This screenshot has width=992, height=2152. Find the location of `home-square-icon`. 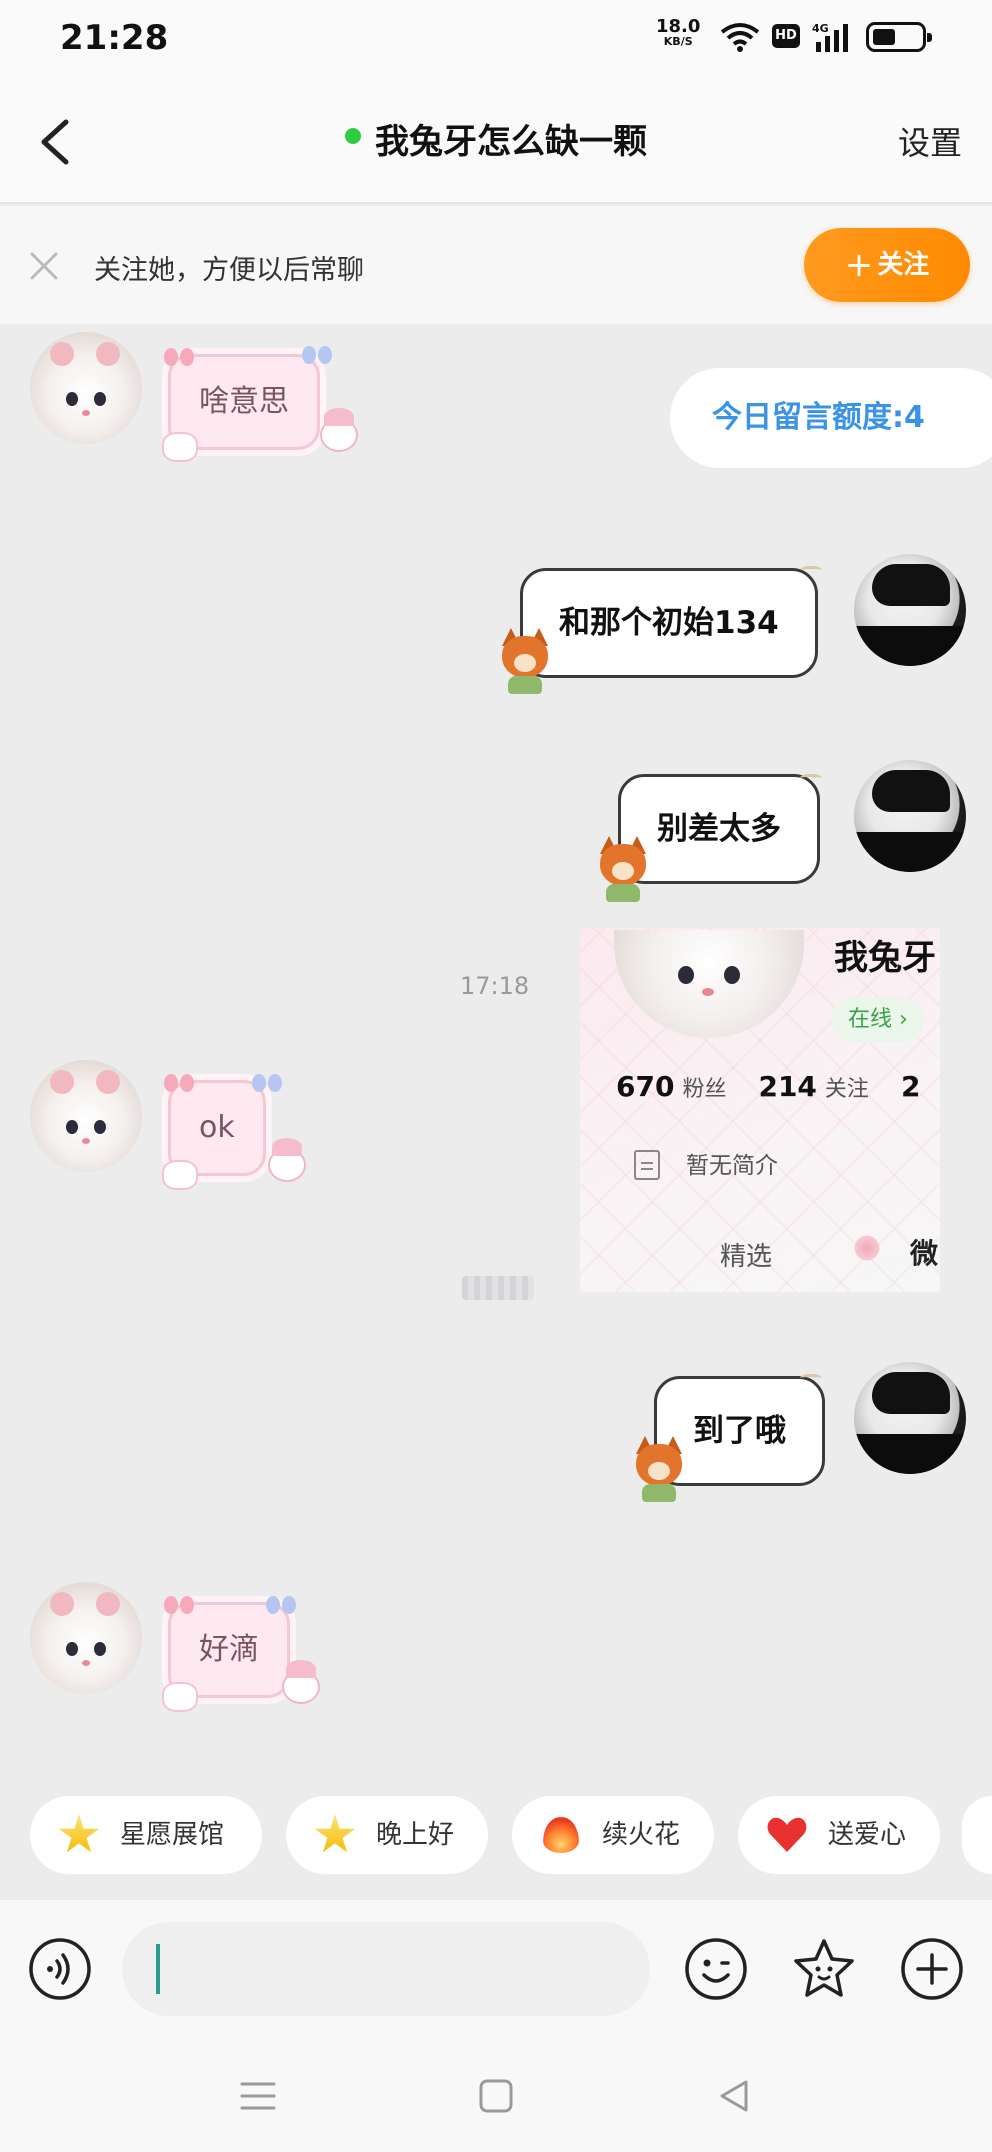

home-square-icon is located at coordinates (496, 2096).